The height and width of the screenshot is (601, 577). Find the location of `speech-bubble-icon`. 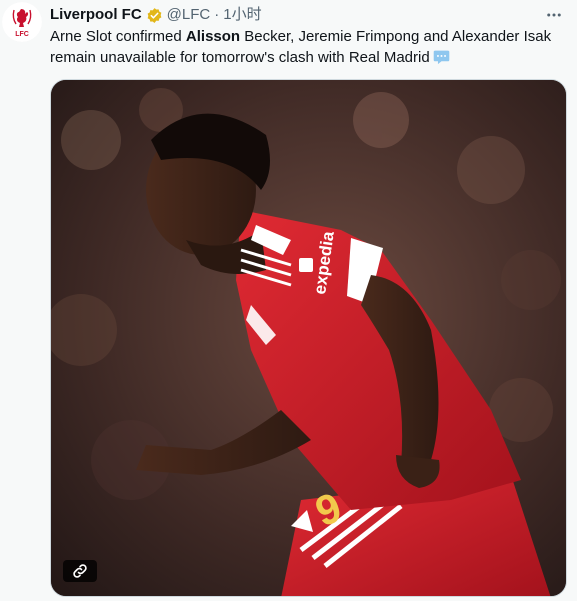

speech-bubble-icon is located at coordinates (441, 60).